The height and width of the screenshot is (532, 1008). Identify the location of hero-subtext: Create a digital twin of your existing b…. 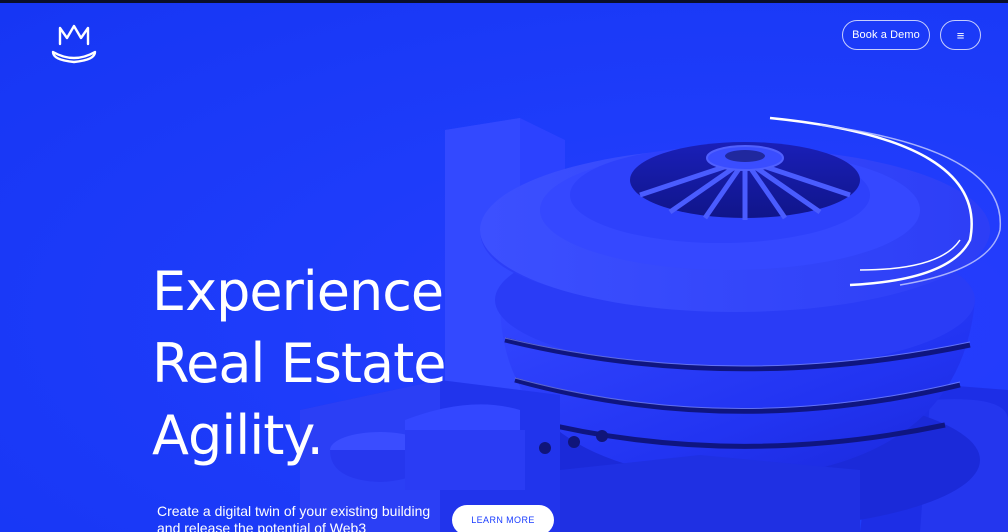
(307, 517).